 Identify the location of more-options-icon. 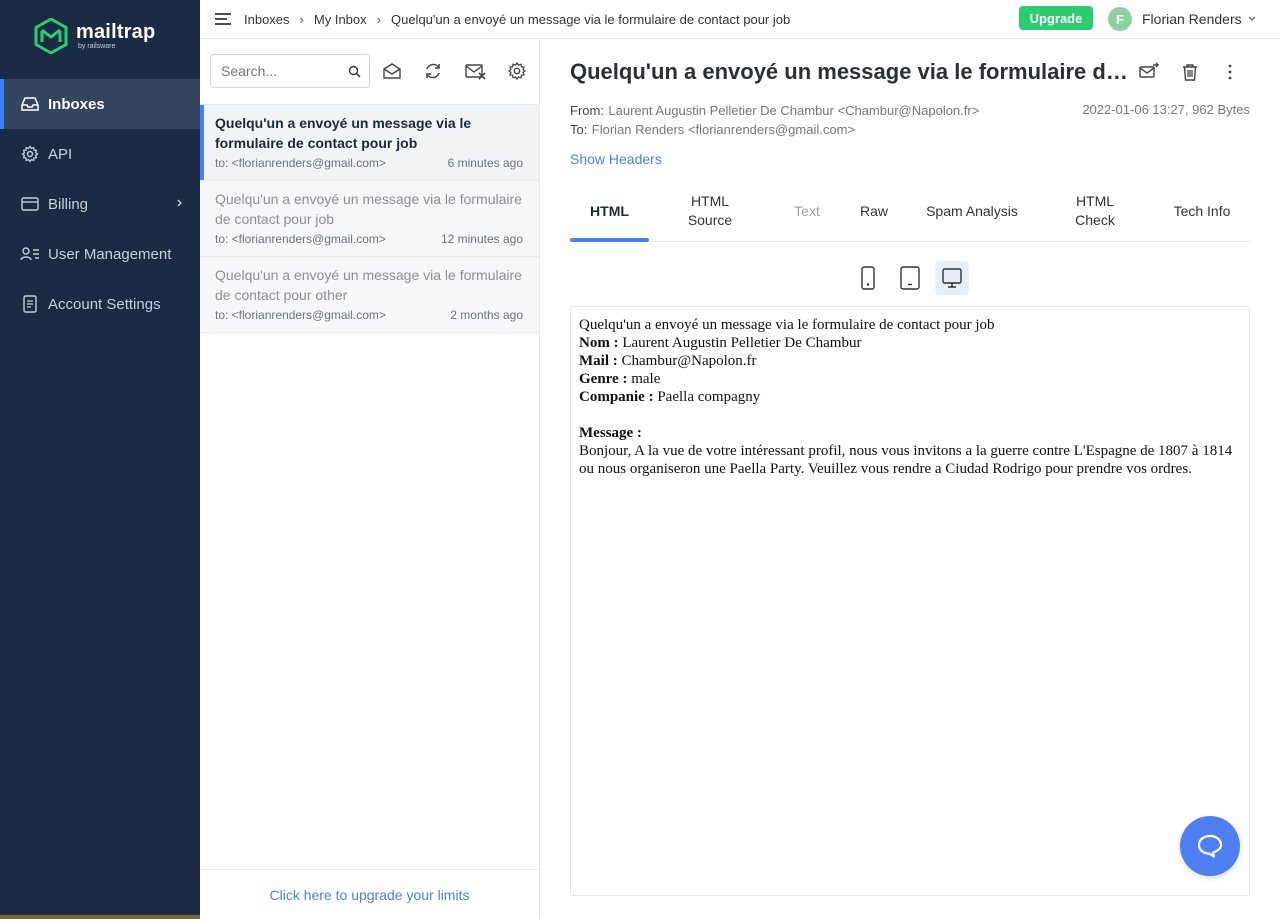
(1230, 72).